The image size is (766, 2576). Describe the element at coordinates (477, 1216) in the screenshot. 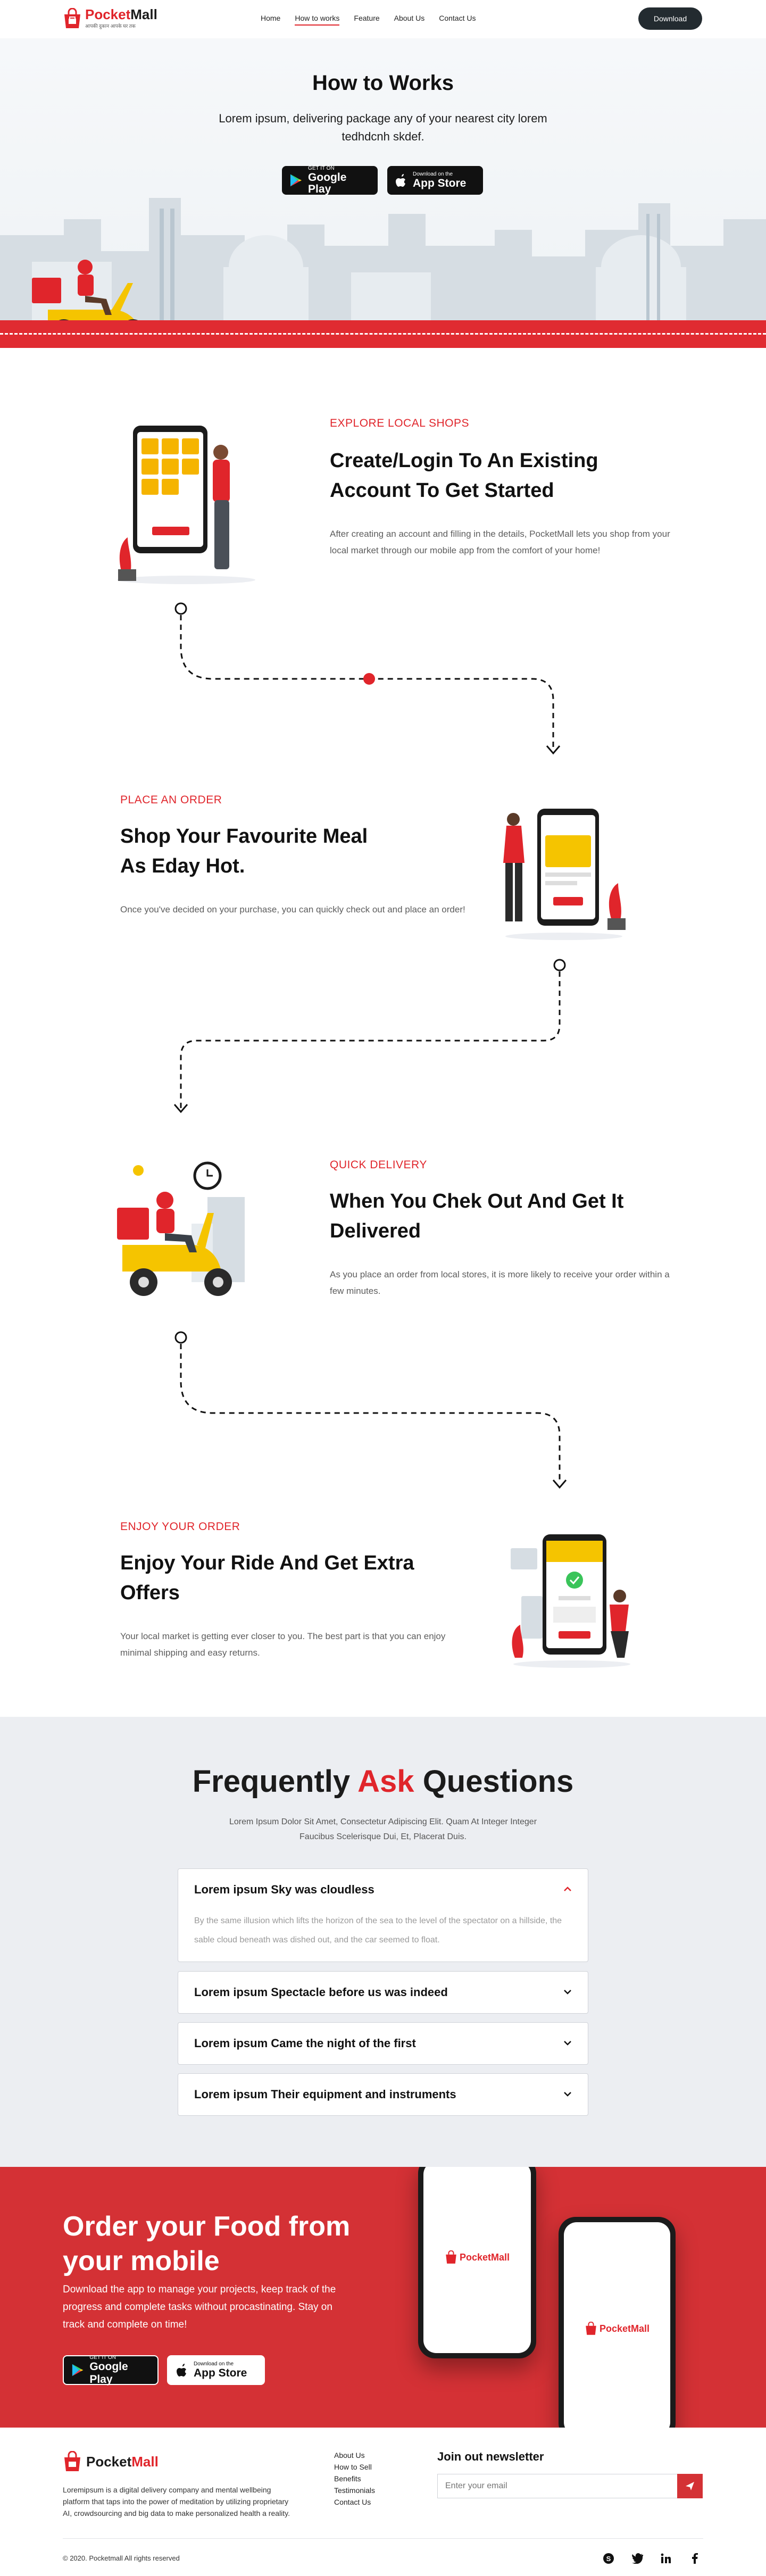

I see `step3-title: When You Chek Out And Get It Delivered` at that location.